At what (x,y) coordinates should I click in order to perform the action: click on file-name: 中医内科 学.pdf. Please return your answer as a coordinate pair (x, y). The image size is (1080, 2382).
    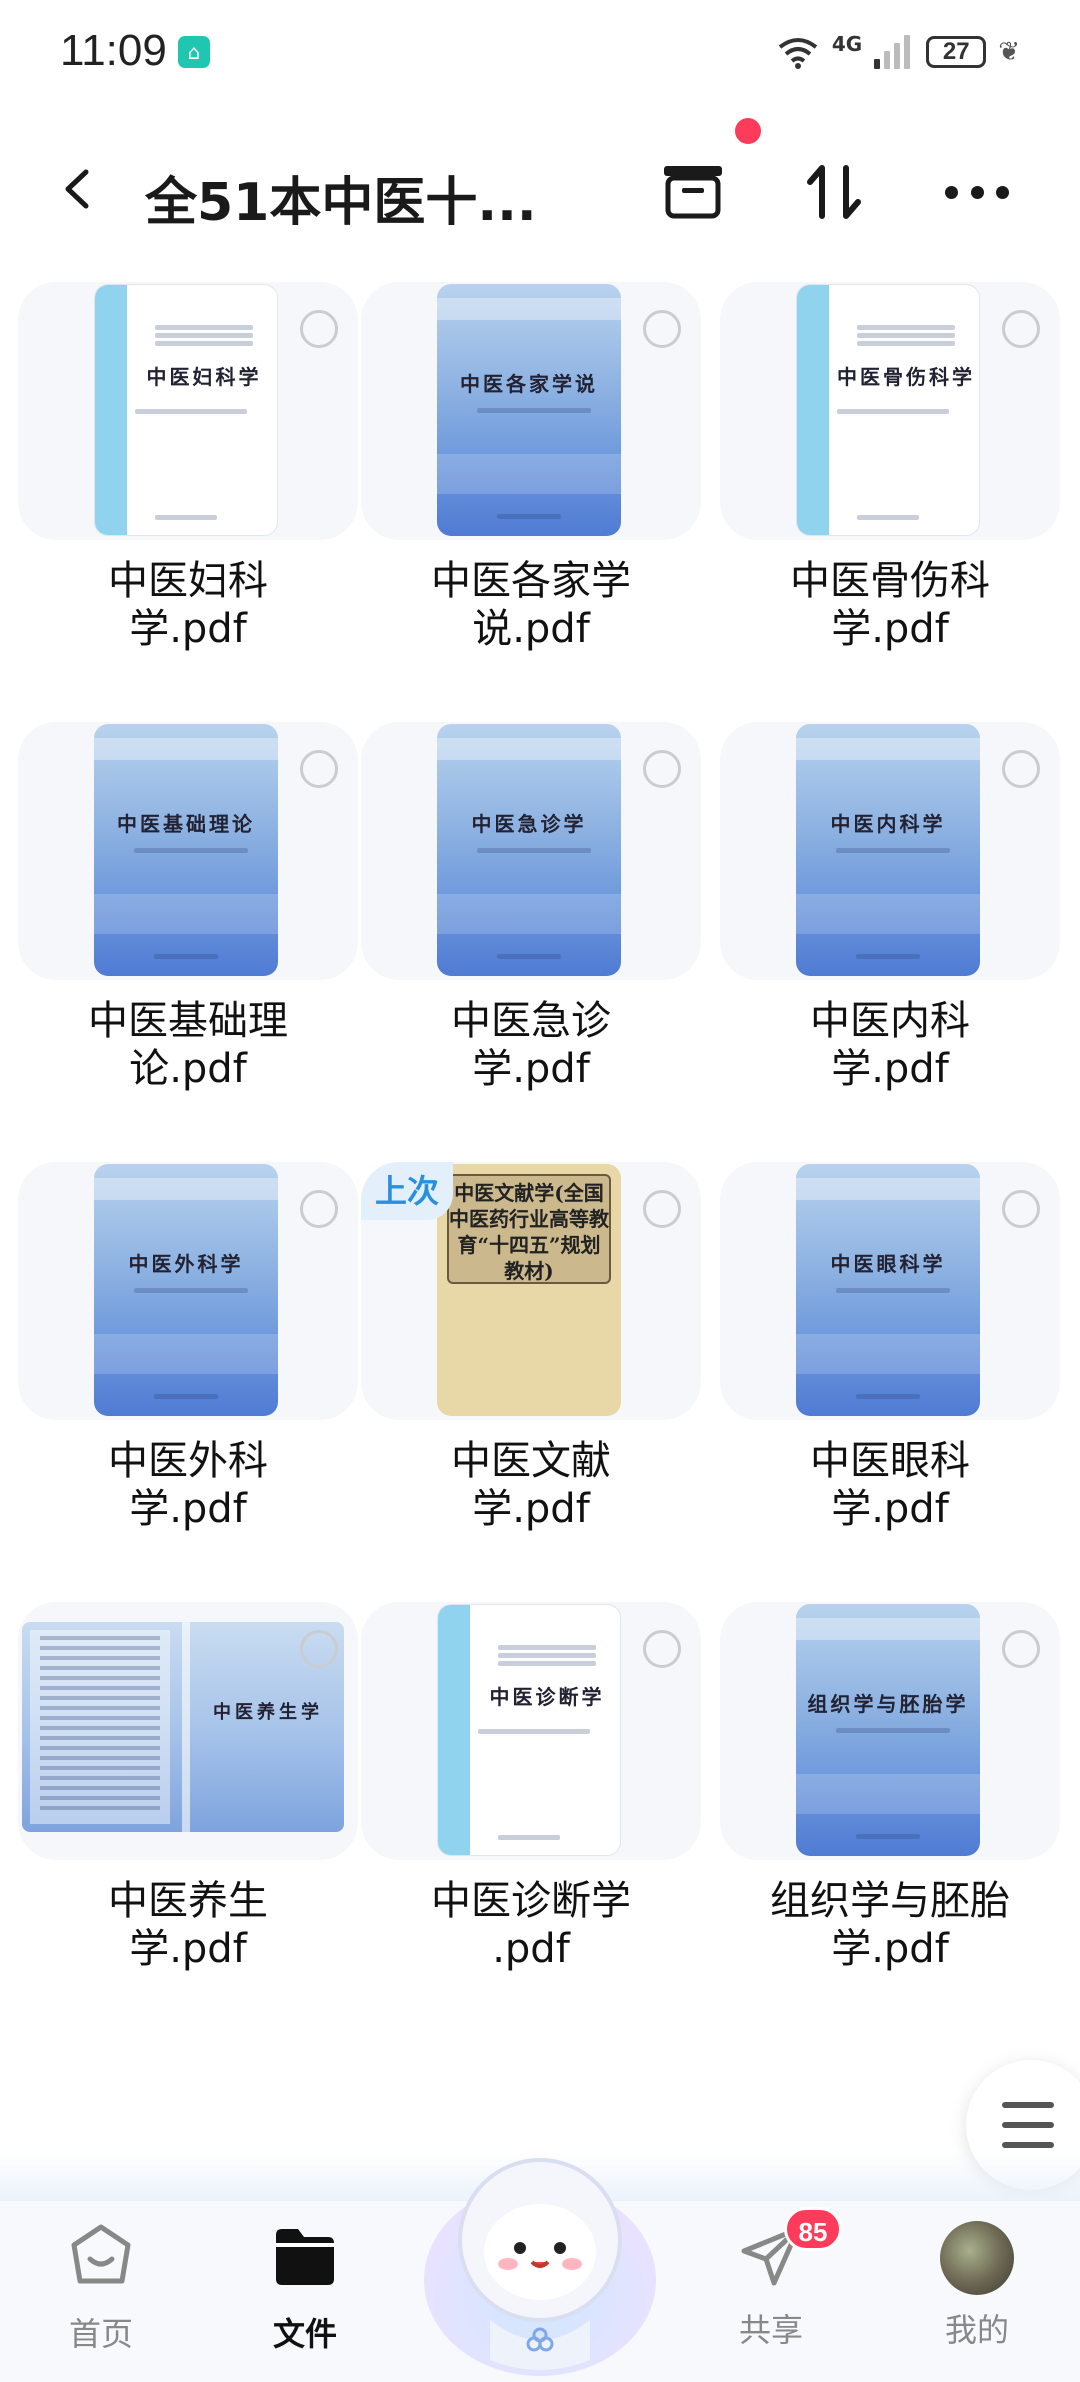
    Looking at the image, I should click on (890, 1045).